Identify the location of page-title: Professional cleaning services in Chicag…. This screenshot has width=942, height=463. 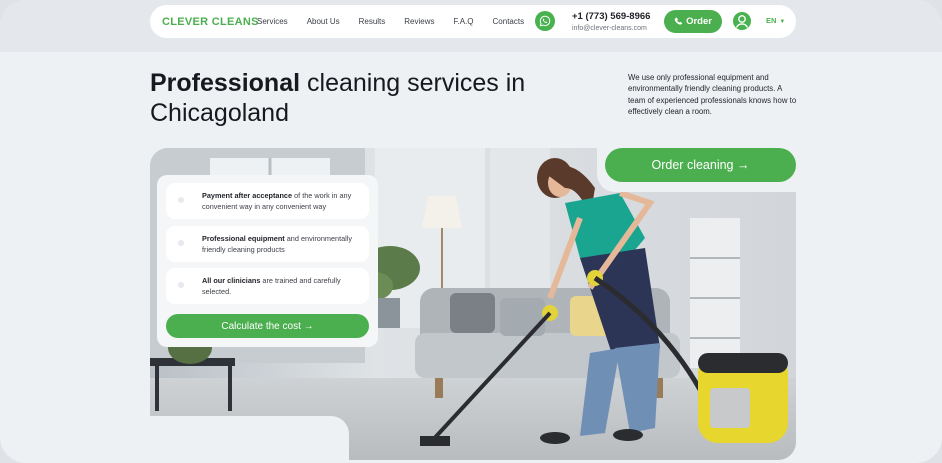
(365, 98).